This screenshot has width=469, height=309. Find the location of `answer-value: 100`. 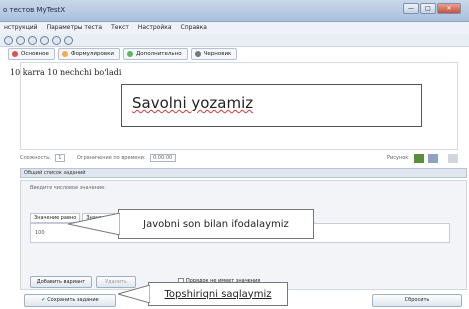

answer-value: 100 is located at coordinates (40, 233).